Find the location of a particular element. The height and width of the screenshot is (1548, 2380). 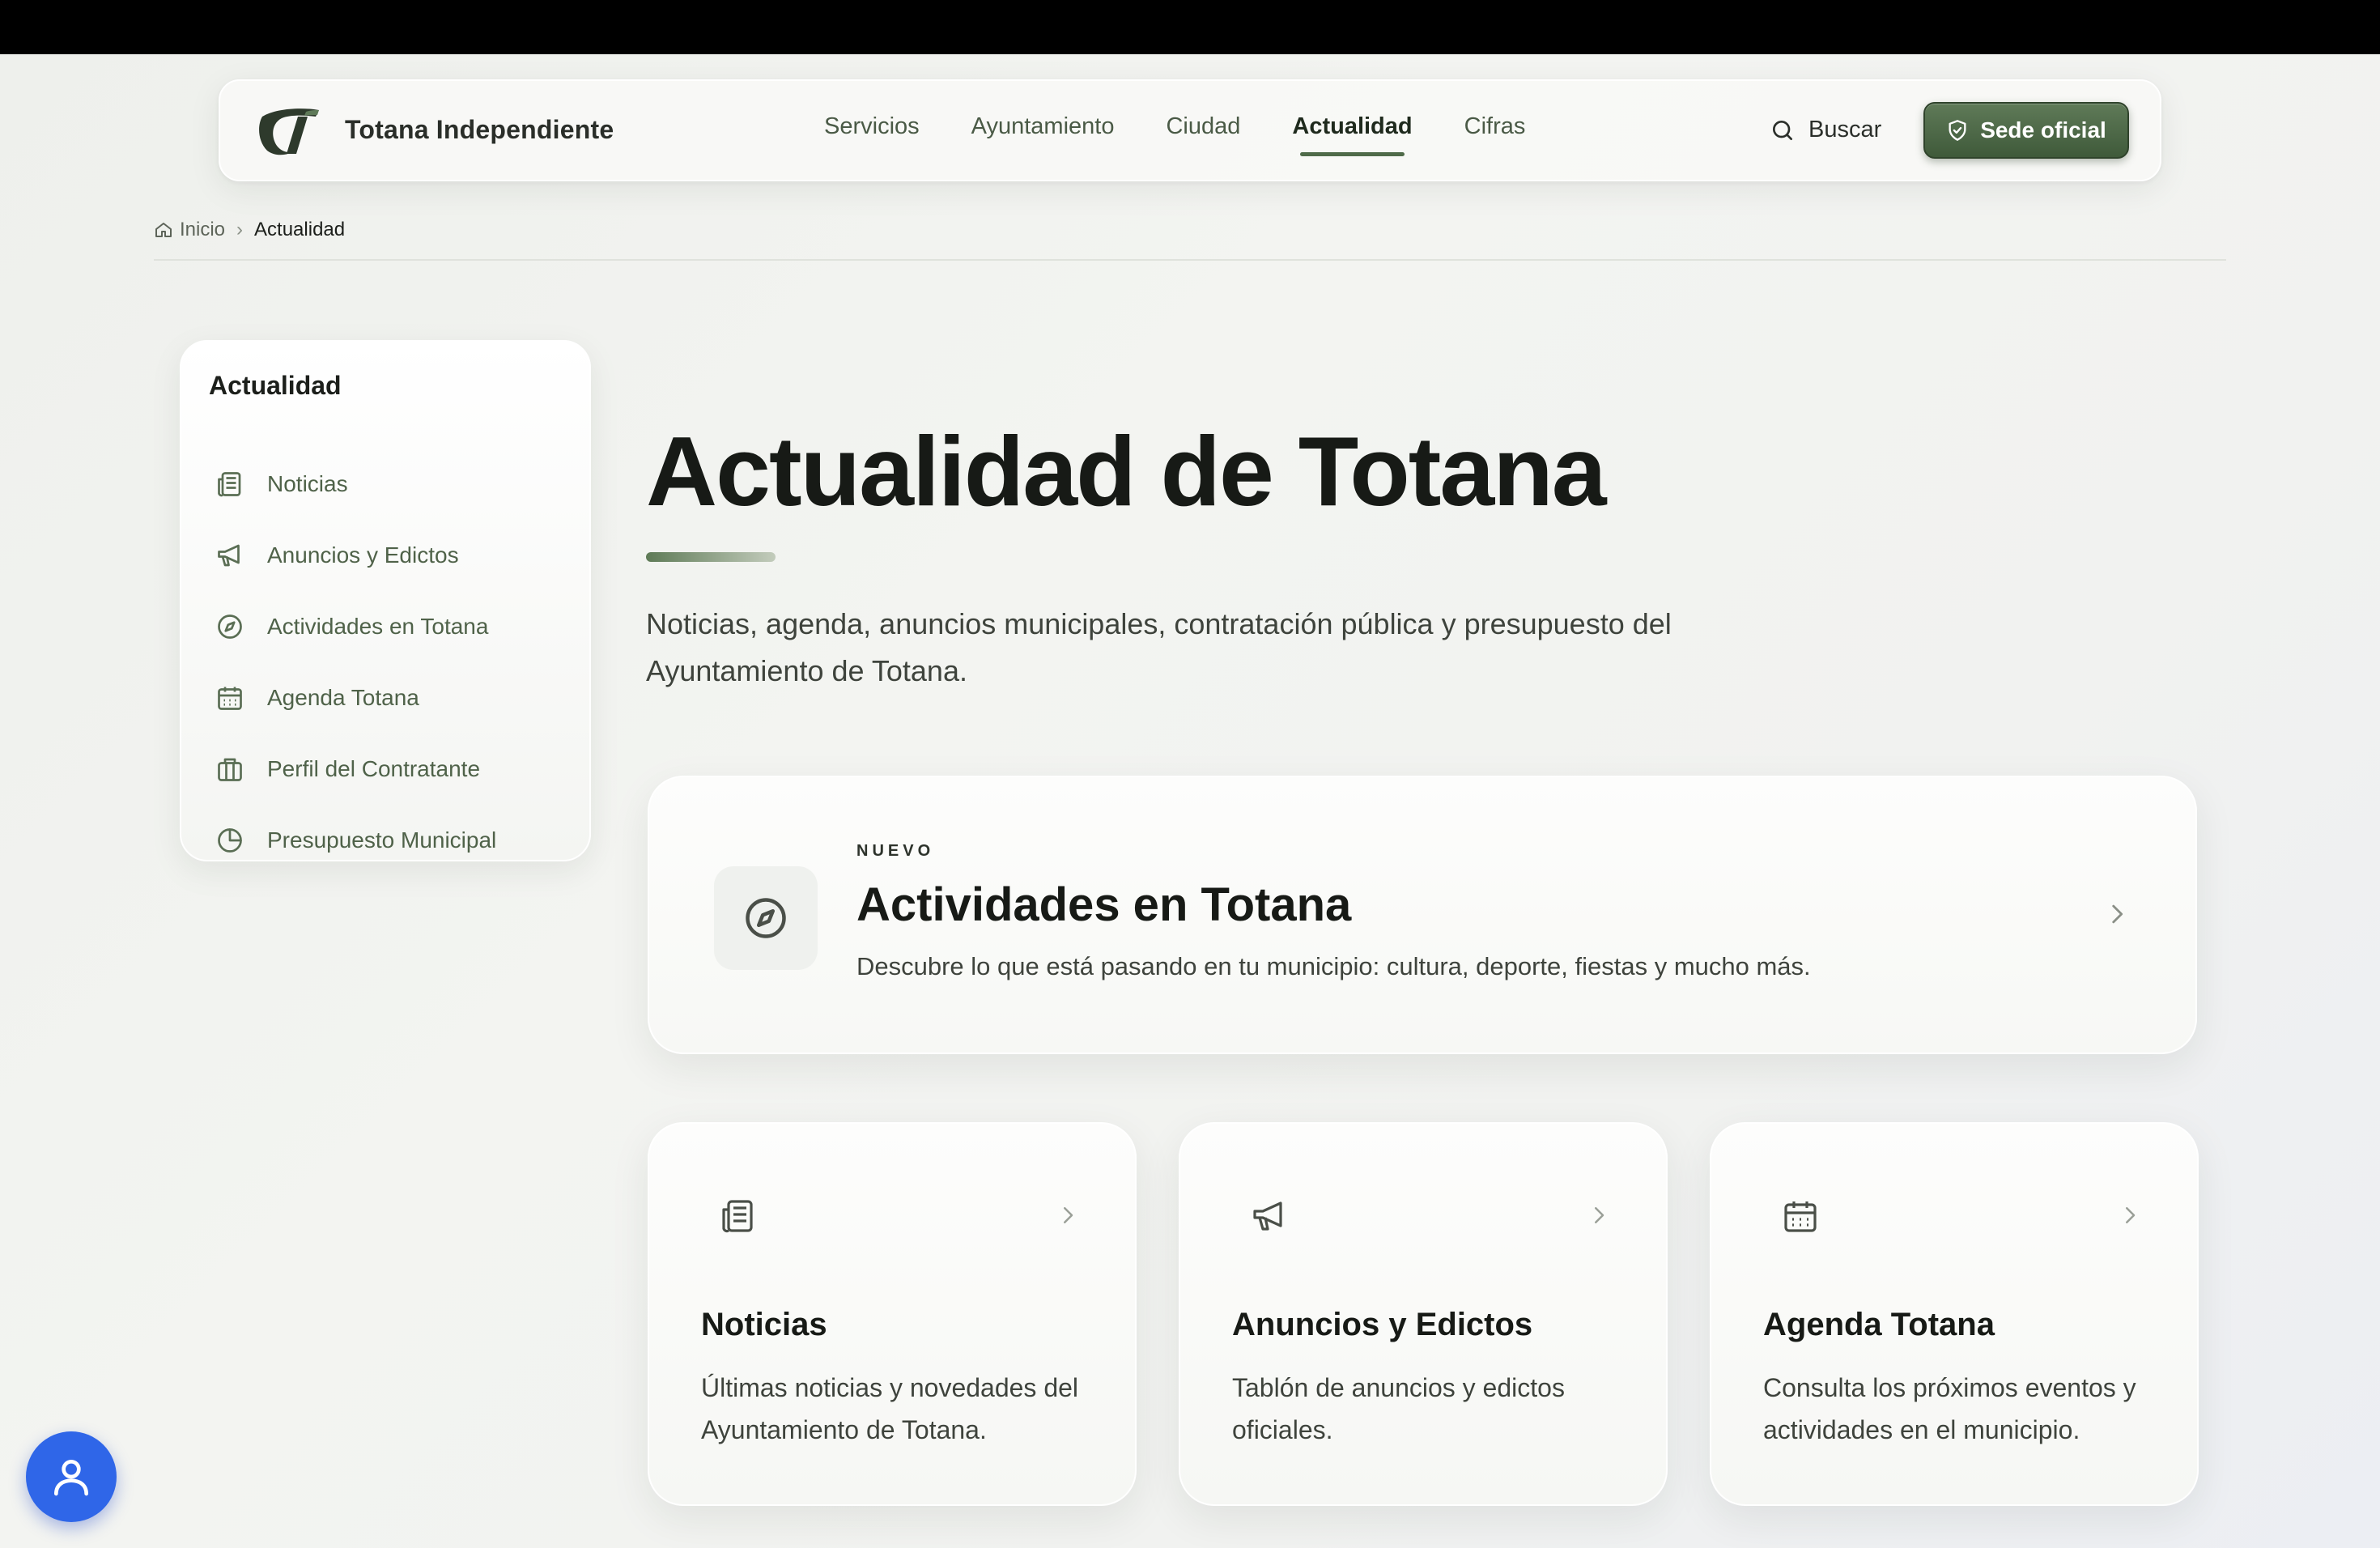

sidebar-item-presupuesto: Presupuesto Municipal is located at coordinates (355, 840).